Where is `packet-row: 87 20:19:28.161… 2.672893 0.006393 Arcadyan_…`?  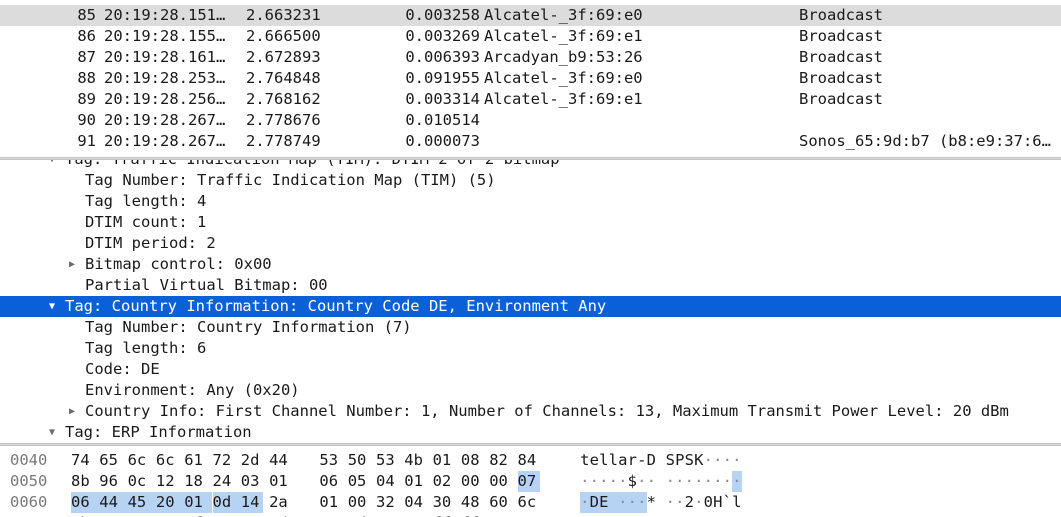
packet-row: 87 20:19:28.161… 2.672893 0.006393 Arcadyan_… is located at coordinates (530, 57).